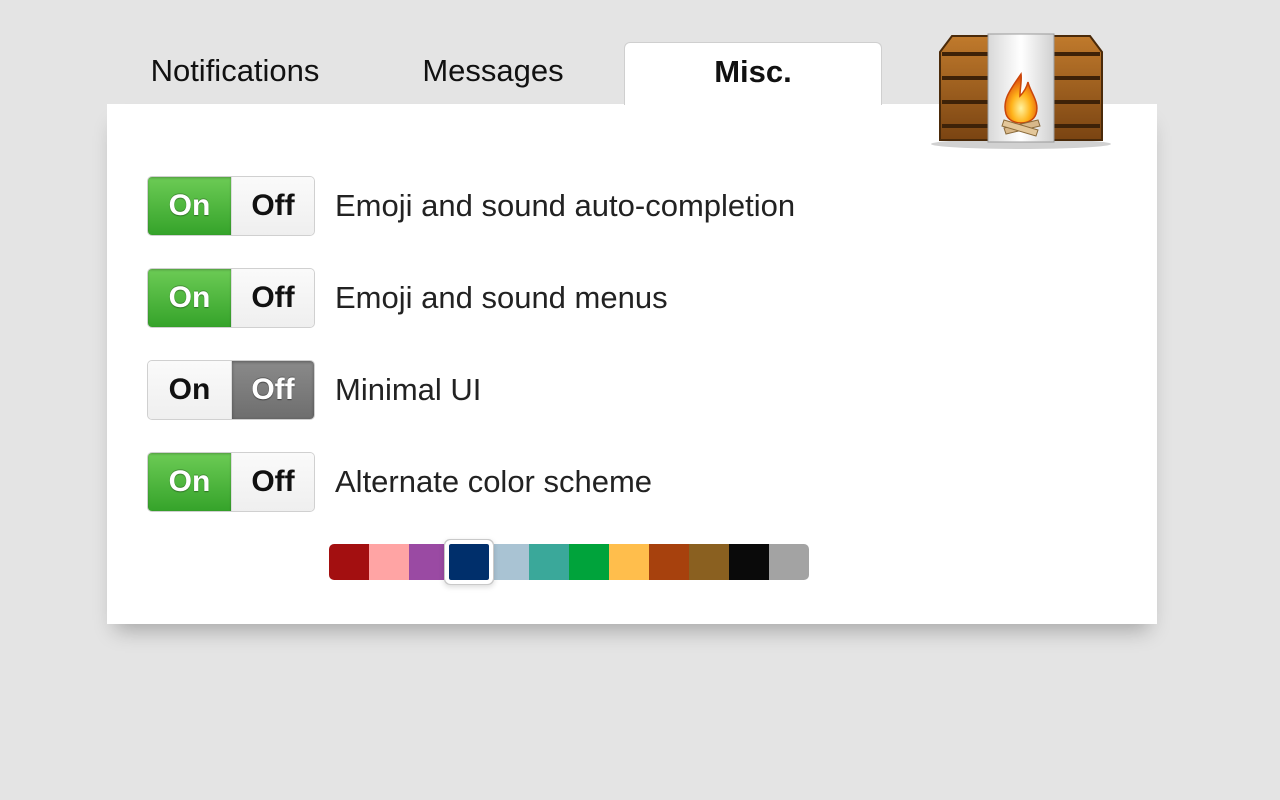 The width and height of the screenshot is (1280, 800). I want to click on setting-row-autocompletion: On Off Emoji and sound auto-completion, so click(627, 206).